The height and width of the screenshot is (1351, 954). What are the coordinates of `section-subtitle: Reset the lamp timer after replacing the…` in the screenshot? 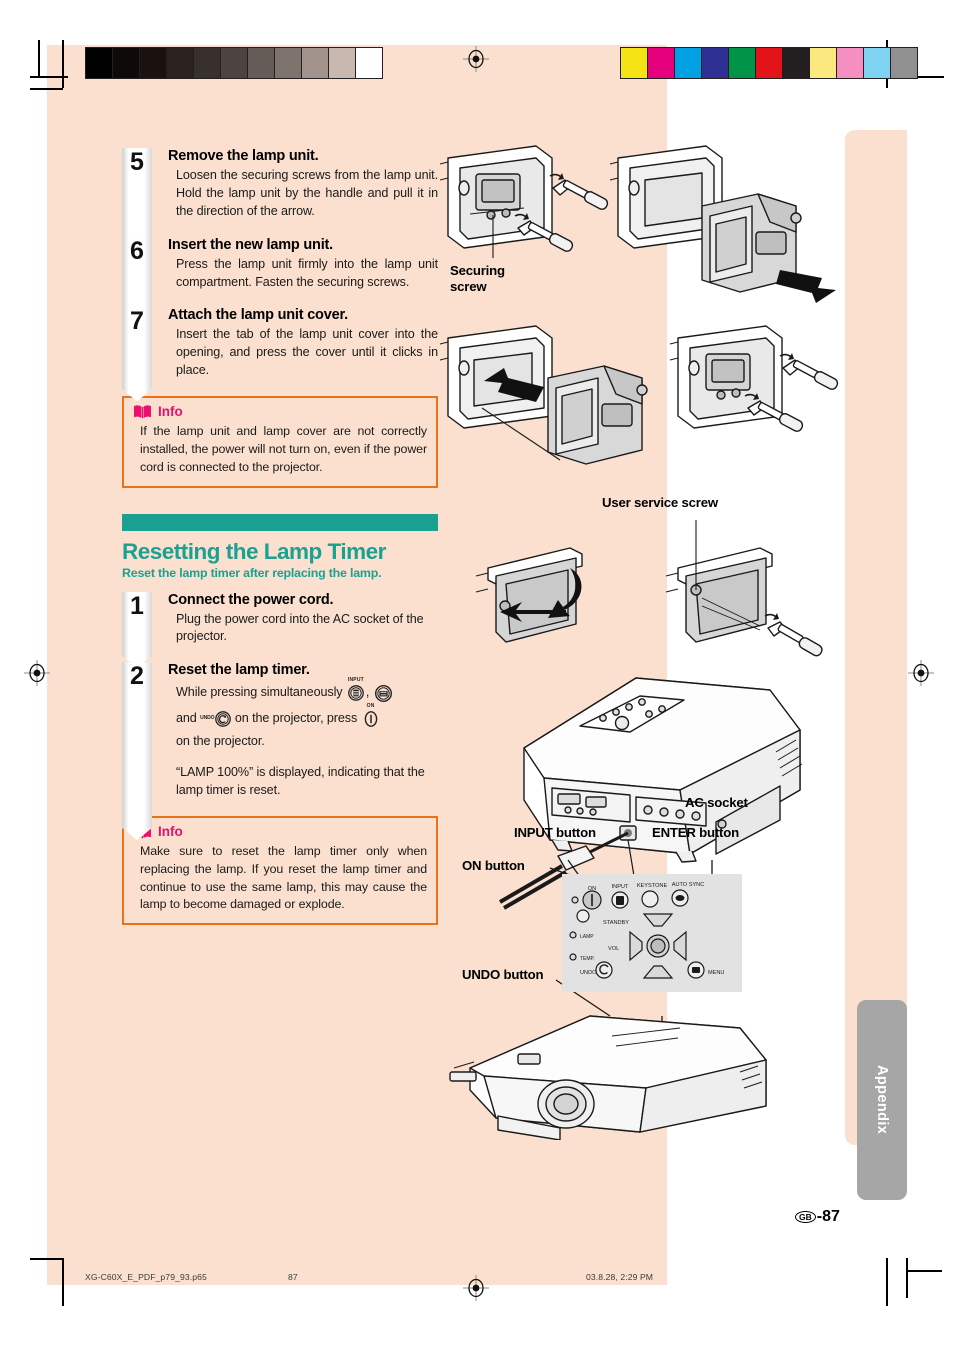 It's located at (252, 572).